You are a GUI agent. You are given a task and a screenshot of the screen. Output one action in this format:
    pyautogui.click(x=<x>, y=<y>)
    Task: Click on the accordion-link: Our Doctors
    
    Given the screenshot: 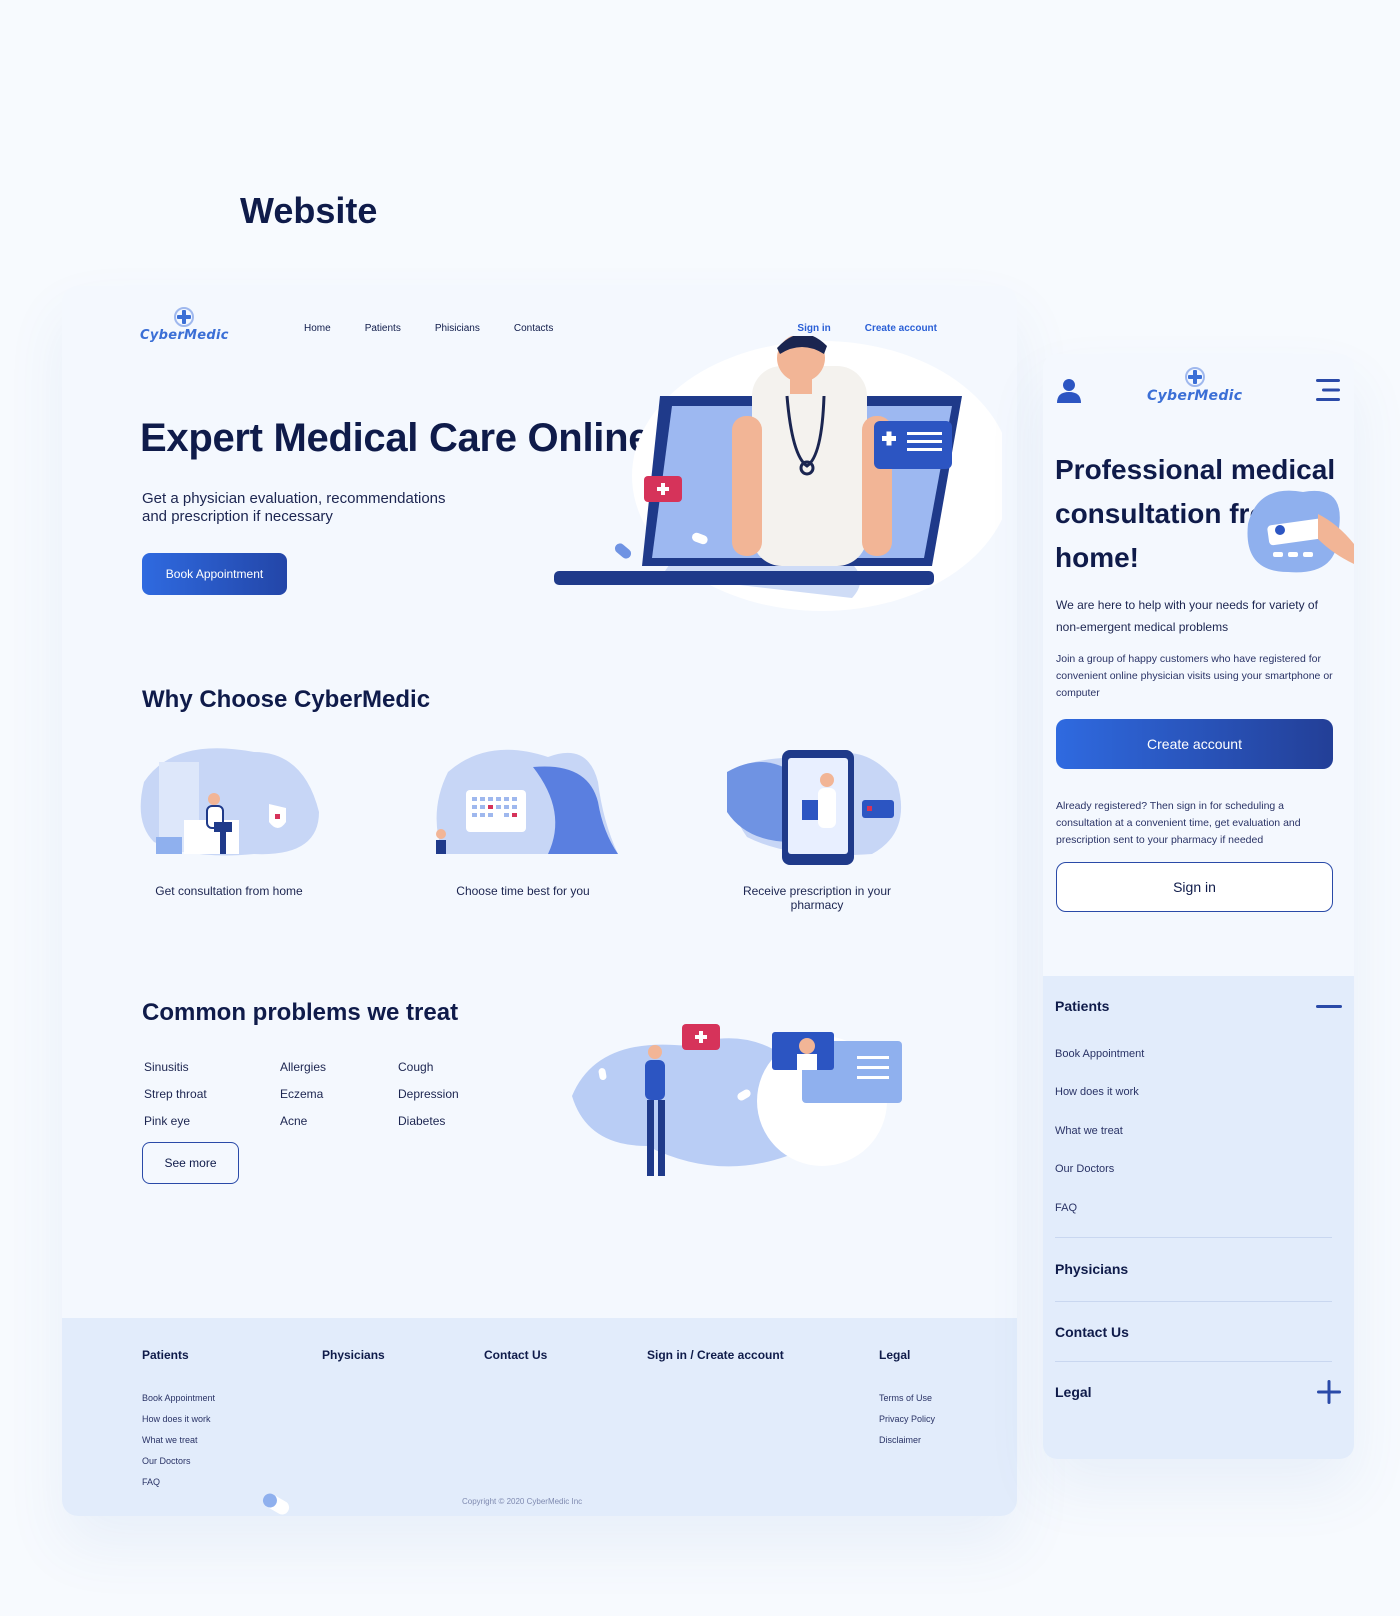 What is the action you would take?
    pyautogui.click(x=1084, y=1169)
    